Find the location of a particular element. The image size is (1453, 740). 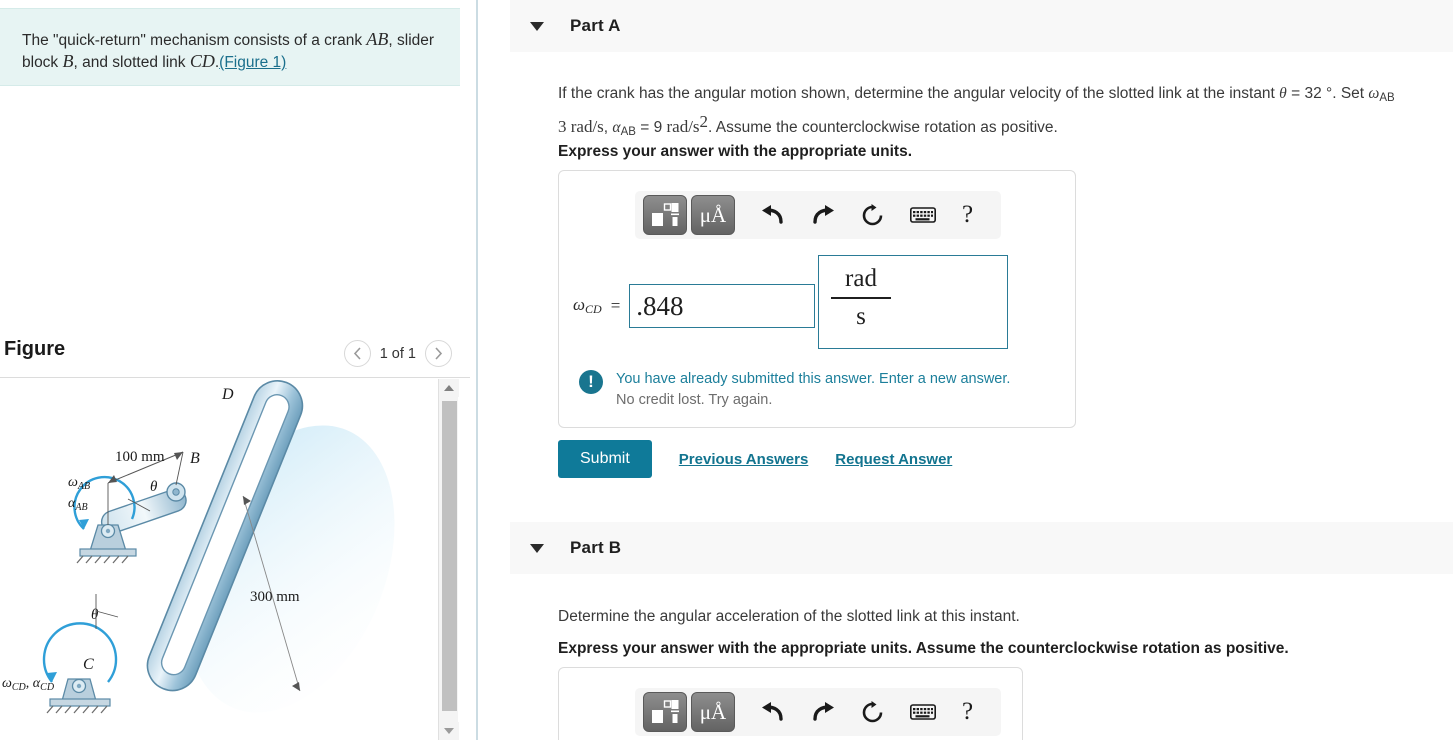

figure-1-link: (Figure 1) is located at coordinates (252, 62).